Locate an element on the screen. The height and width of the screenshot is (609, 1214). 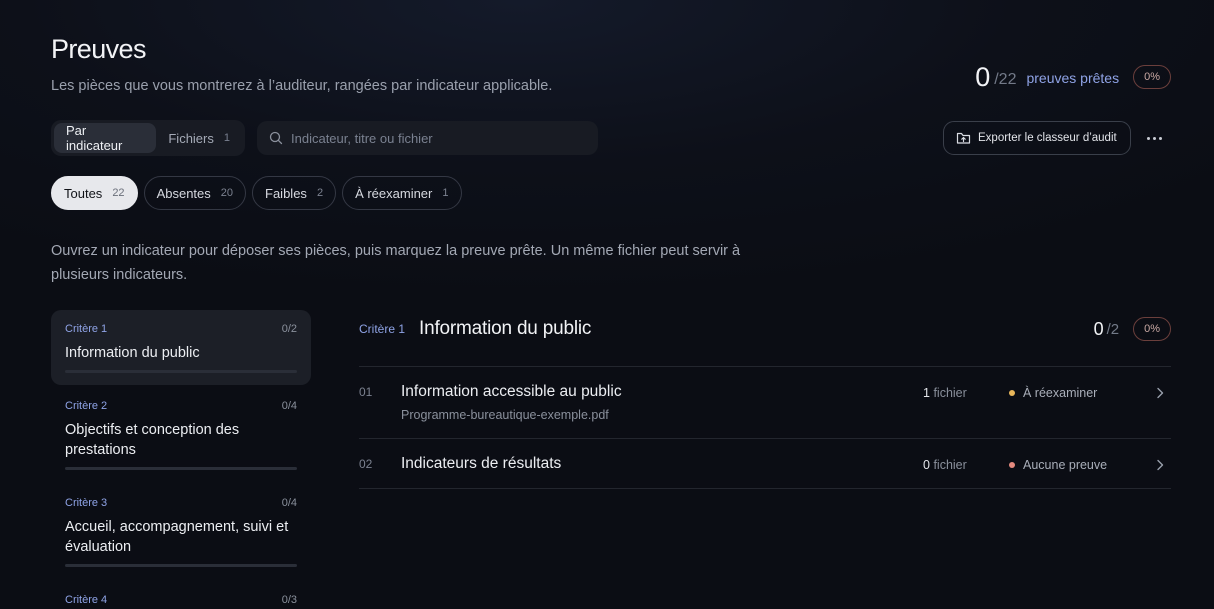
export-audit-workbook-button: Exporter le classeur d’audit is located at coordinates (1037, 138).